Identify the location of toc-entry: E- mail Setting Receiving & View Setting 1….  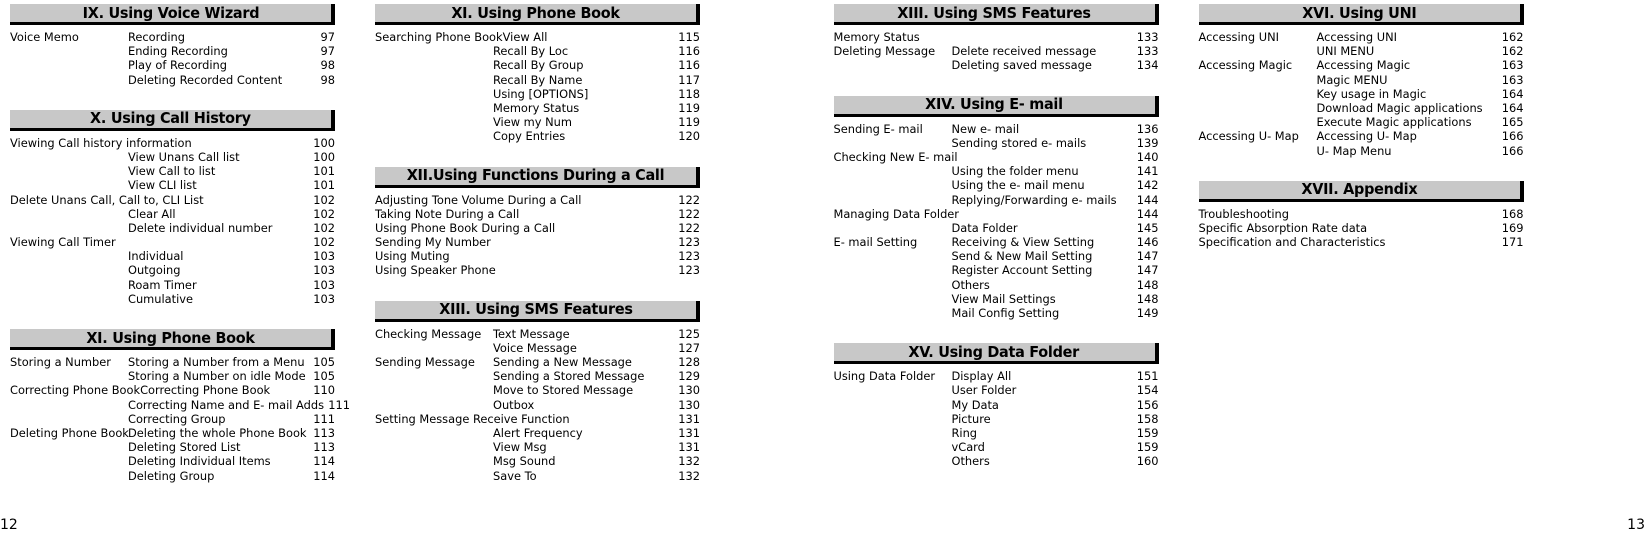
(996, 242).